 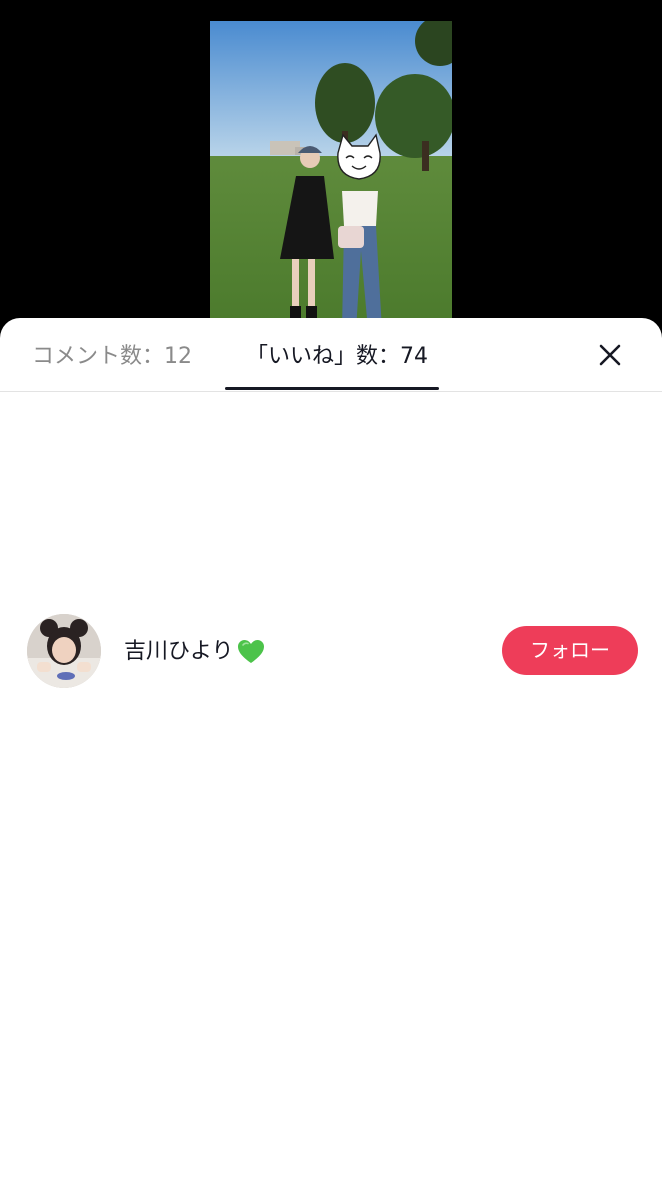 I want to click on username: 吉川ひより, so click(x=179, y=652).